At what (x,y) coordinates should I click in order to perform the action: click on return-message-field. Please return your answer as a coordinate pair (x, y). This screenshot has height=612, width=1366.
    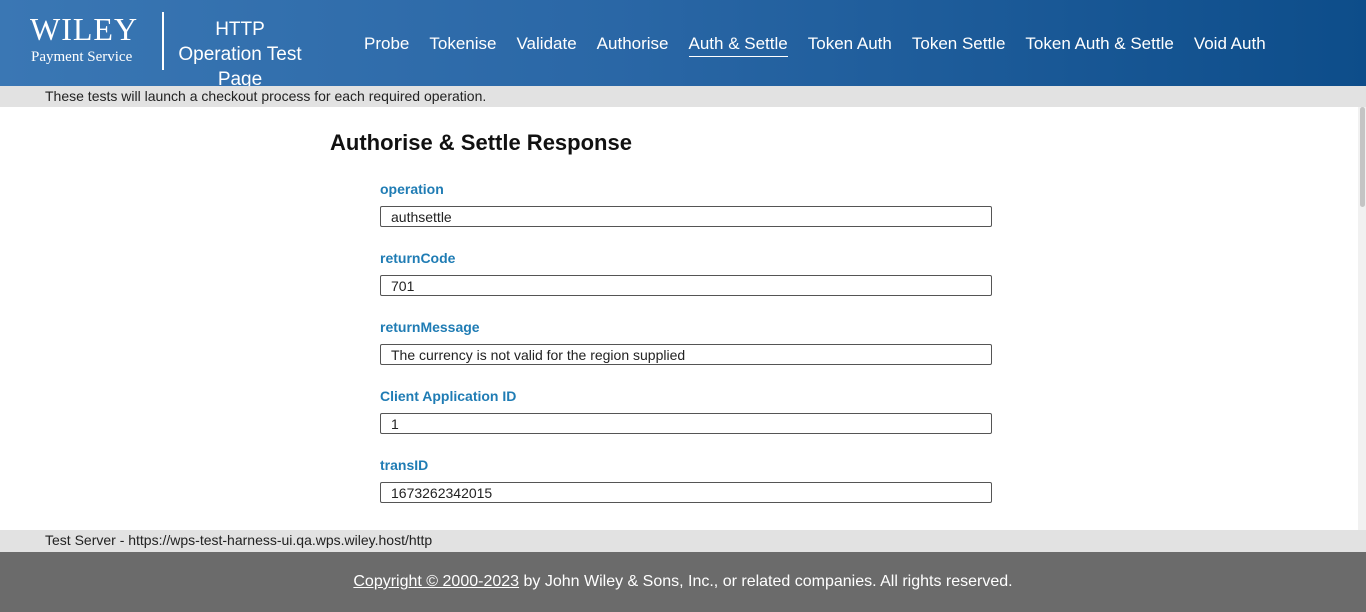
    Looking at the image, I should click on (686, 354).